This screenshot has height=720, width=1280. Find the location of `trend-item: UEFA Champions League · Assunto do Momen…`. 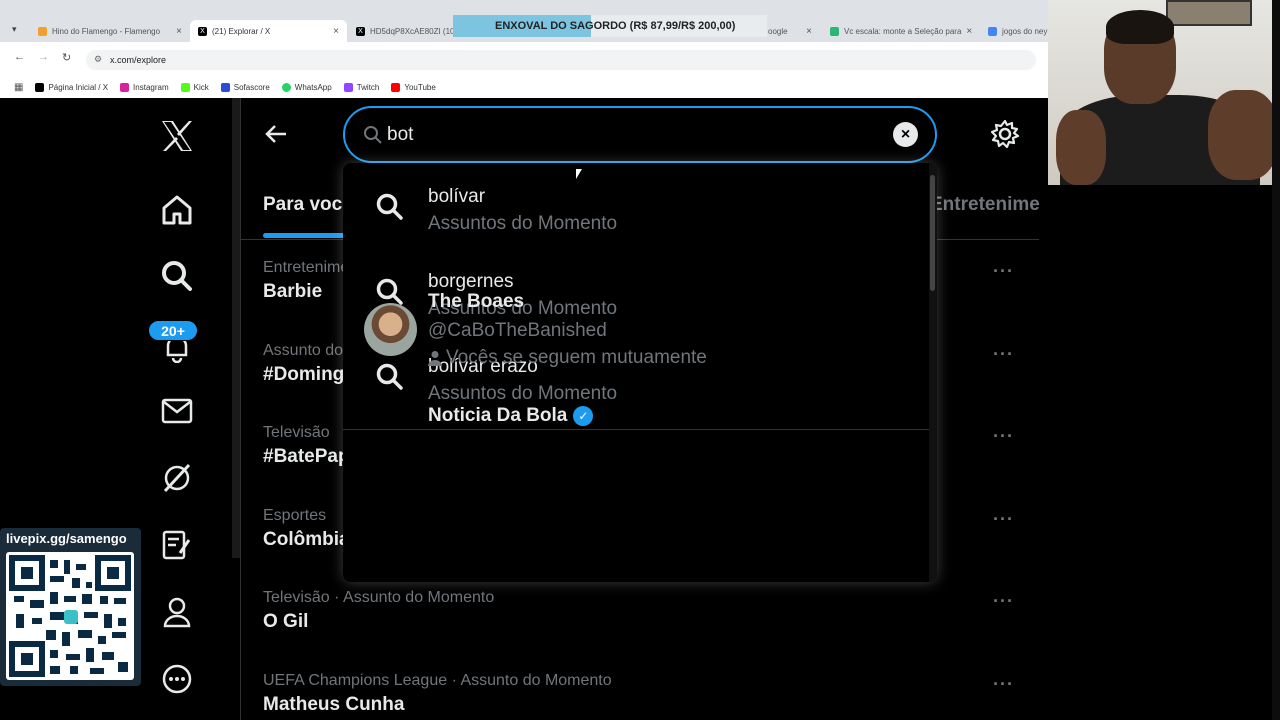

trend-item: UEFA Champions League · Assunto do Momen… is located at coordinates (437, 694).